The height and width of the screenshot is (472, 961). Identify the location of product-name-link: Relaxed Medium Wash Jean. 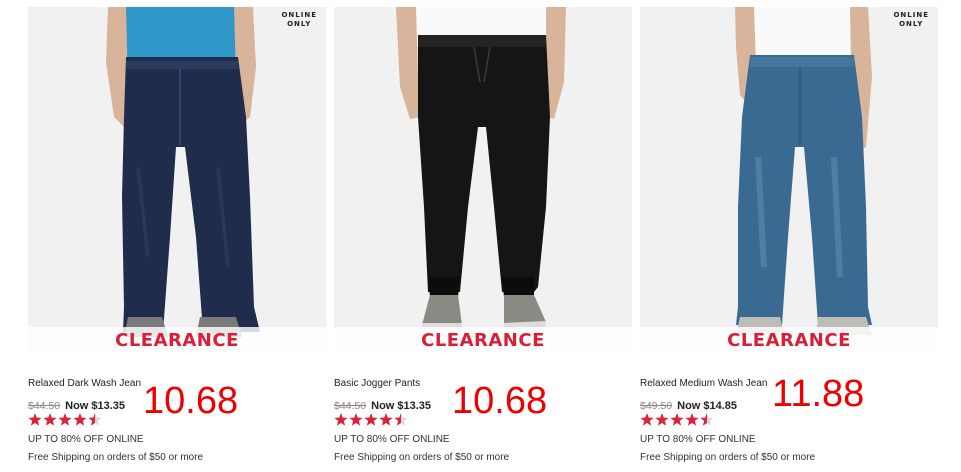
(703, 383).